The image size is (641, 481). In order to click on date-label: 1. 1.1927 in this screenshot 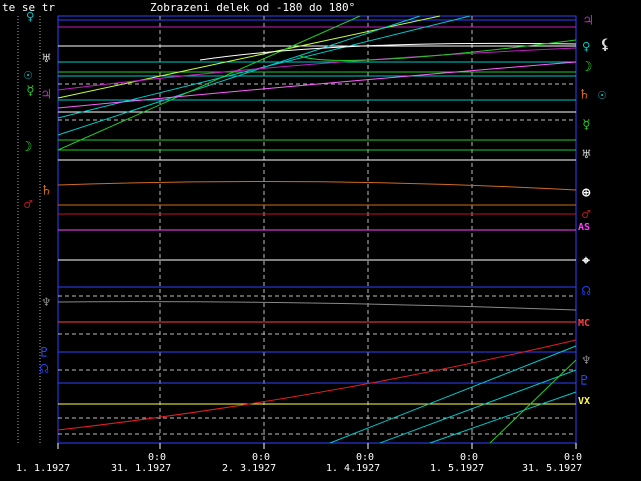, I will do `click(43, 468)`.